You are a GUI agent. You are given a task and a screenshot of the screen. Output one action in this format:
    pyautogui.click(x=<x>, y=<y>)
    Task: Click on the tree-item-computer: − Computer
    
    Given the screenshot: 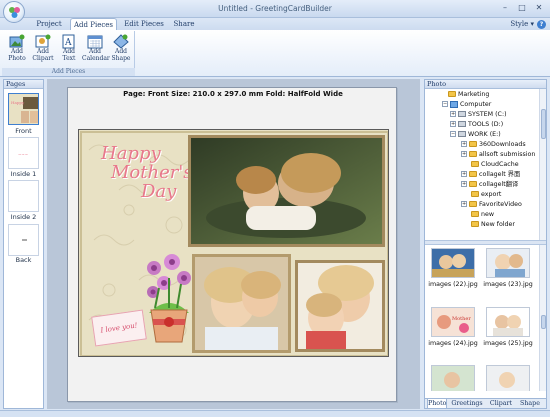 What is the action you would take?
    pyautogui.click(x=466, y=104)
    